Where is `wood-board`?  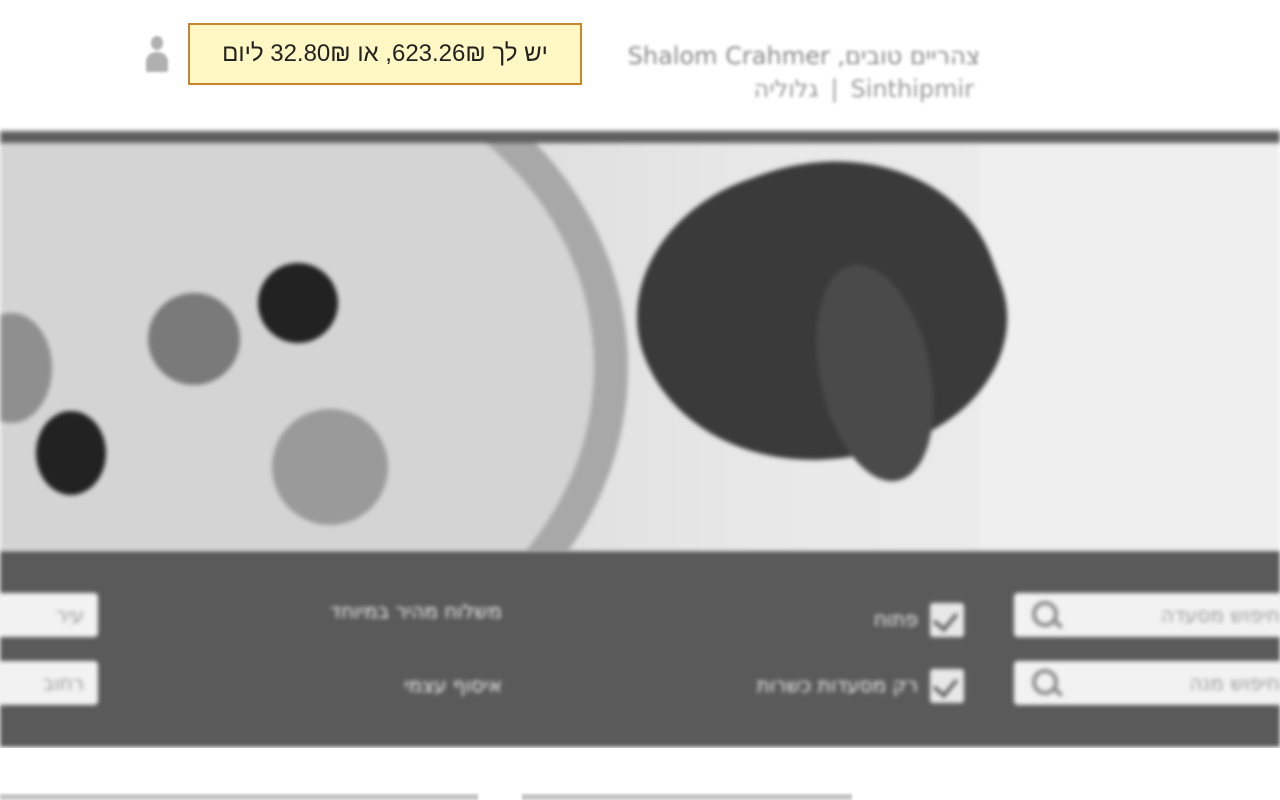 wood-board is located at coordinates (1130, 347).